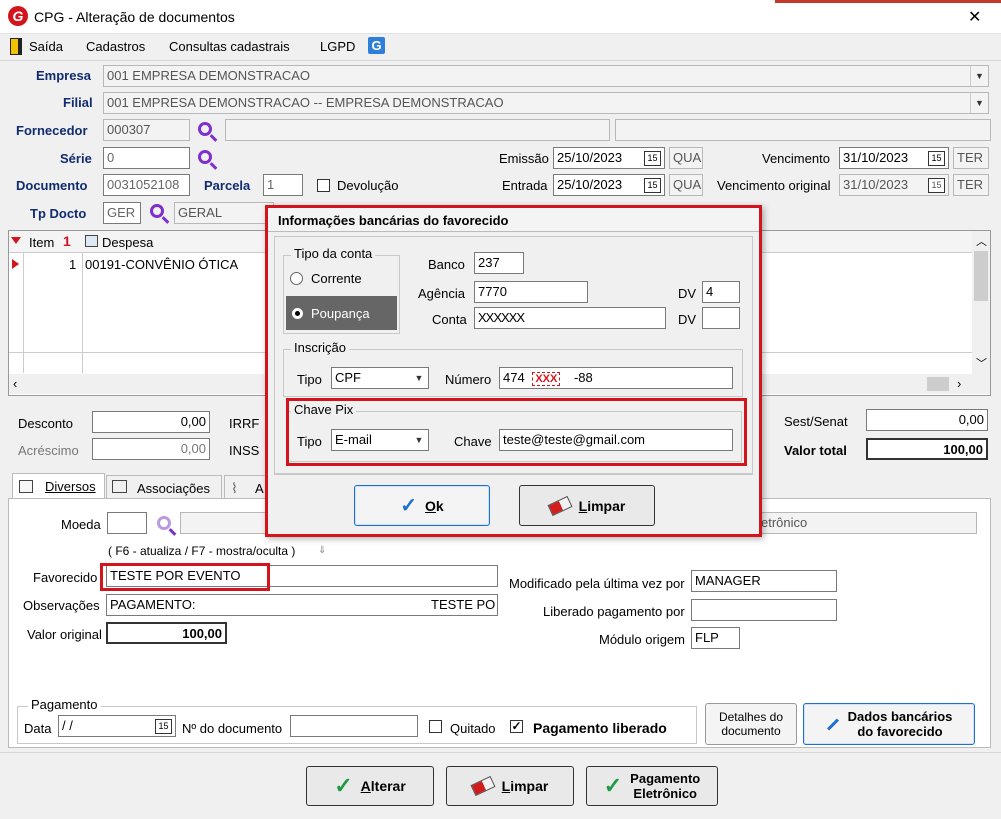 The image size is (1001, 819). Describe the element at coordinates (41, 242) in the screenshot. I see `col-item: Item` at that location.